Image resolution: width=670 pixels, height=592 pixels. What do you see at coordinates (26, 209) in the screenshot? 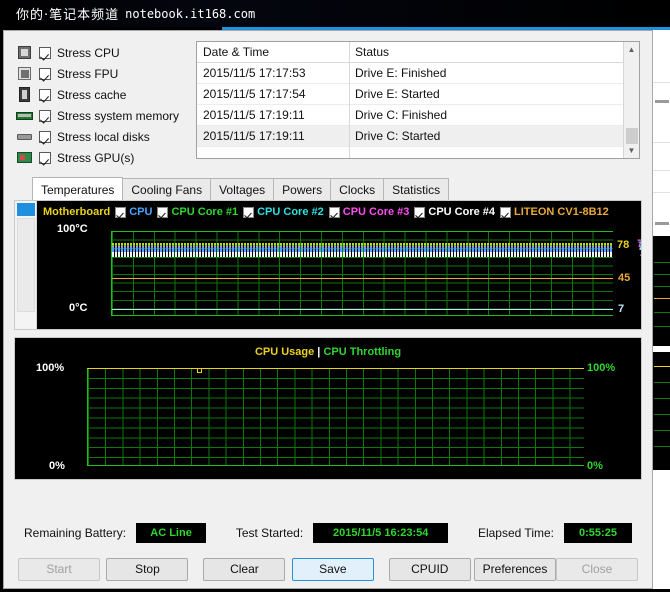
I see `legend-scrollbar-thumb` at bounding box center [26, 209].